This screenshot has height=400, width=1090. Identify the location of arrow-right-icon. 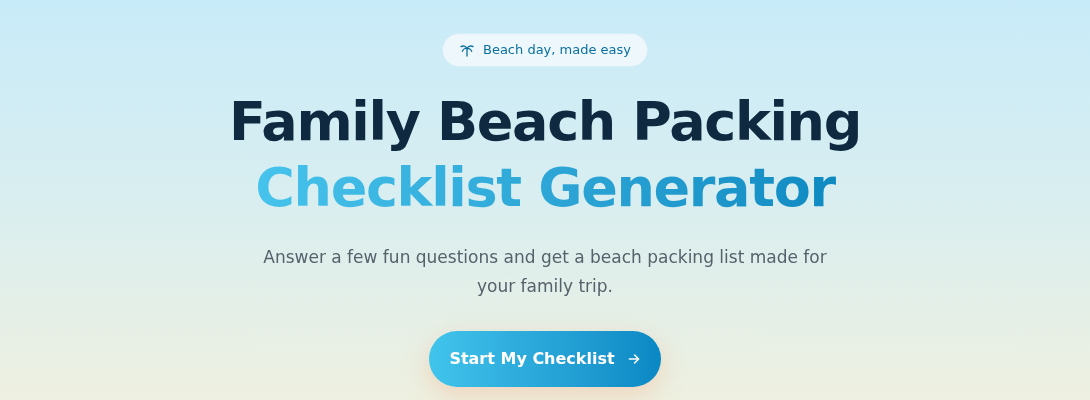
(633, 359).